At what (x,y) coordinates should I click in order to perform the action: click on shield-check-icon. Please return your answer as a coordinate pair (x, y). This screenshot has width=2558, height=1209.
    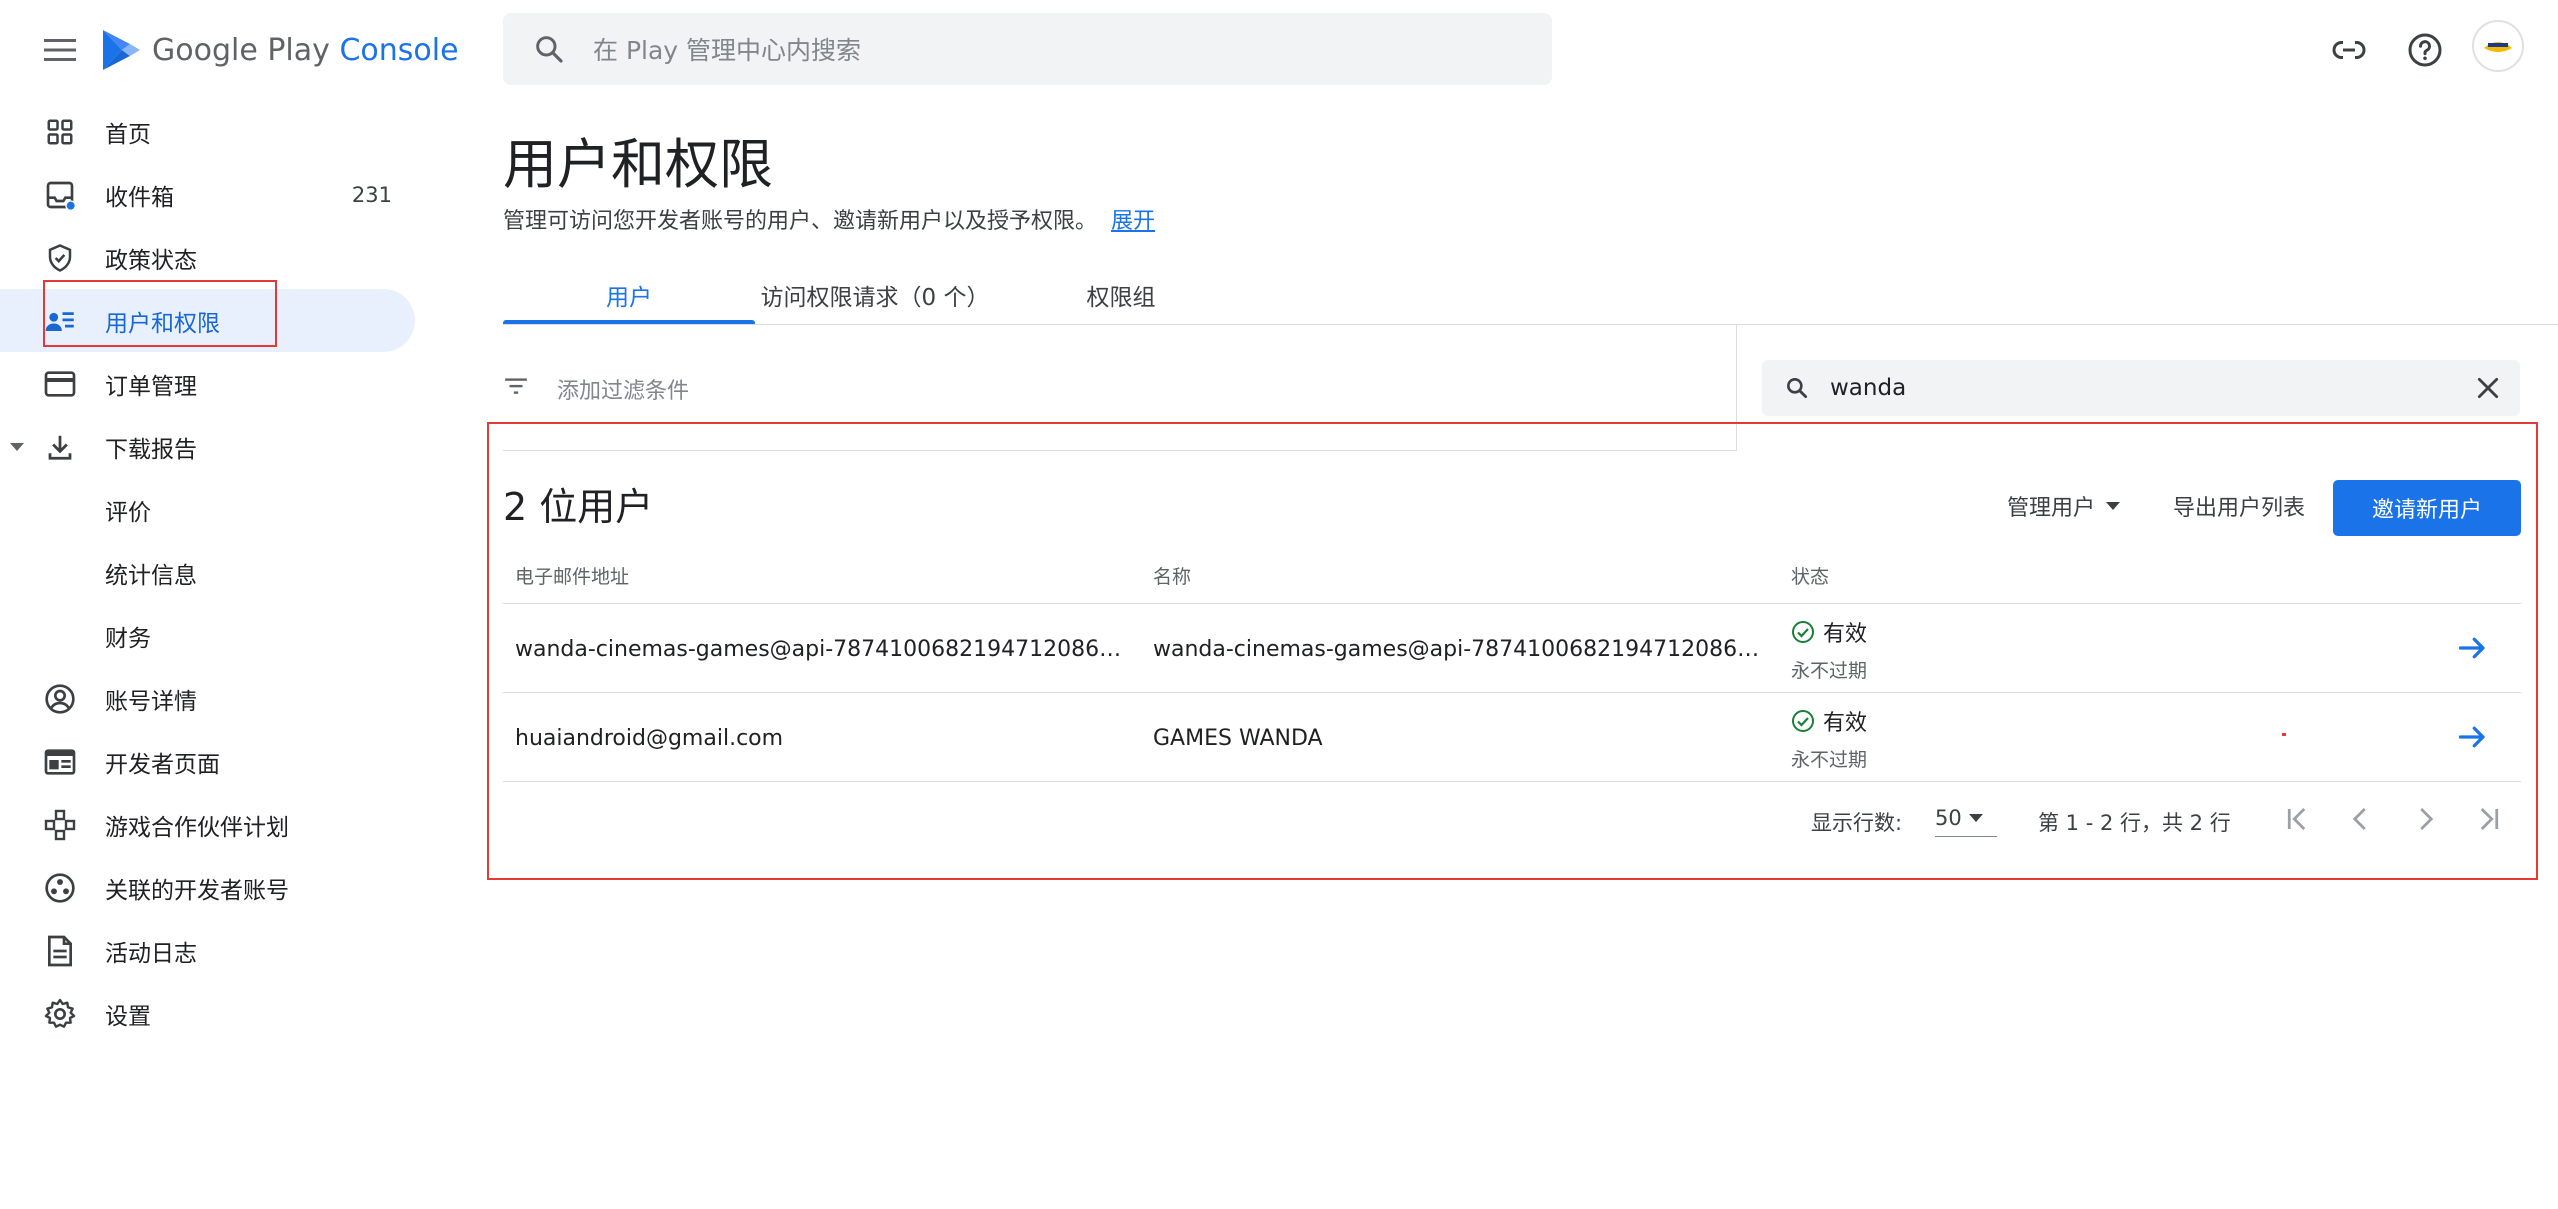
    Looking at the image, I should click on (60, 258).